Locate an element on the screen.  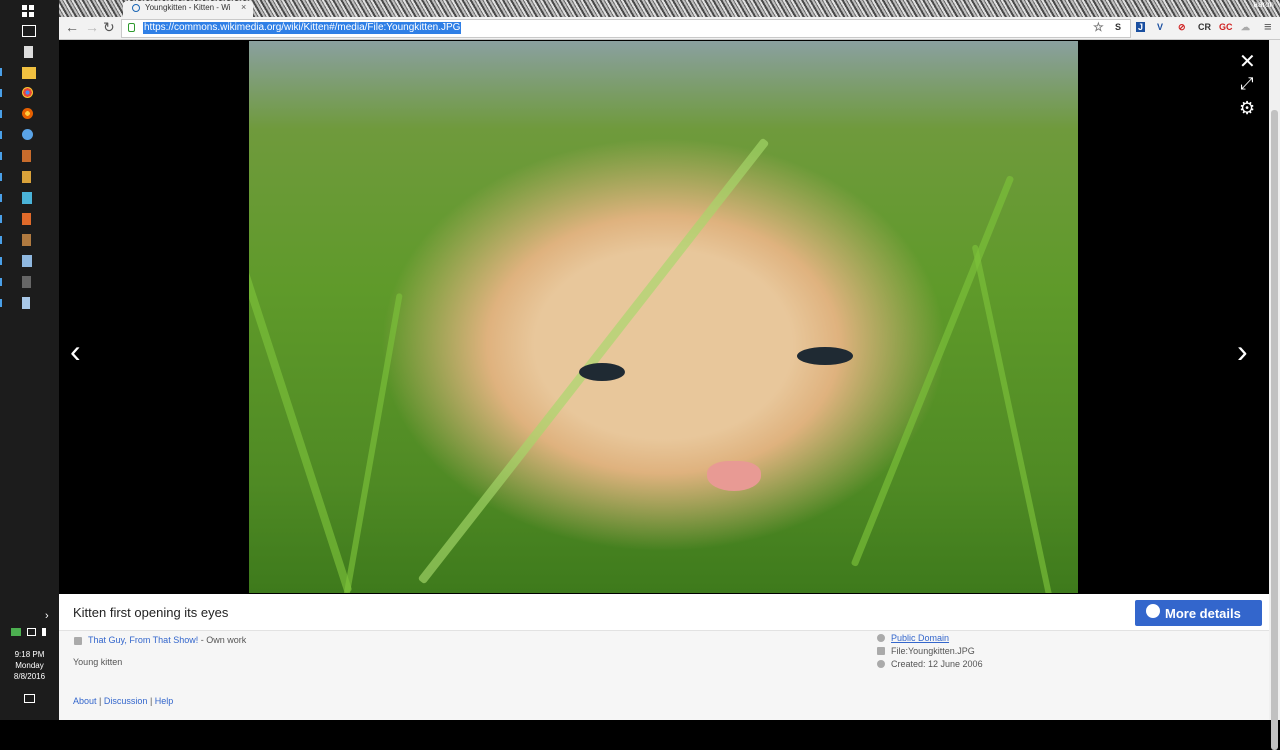
extension-icon: CR is located at coordinates (1204, 27).